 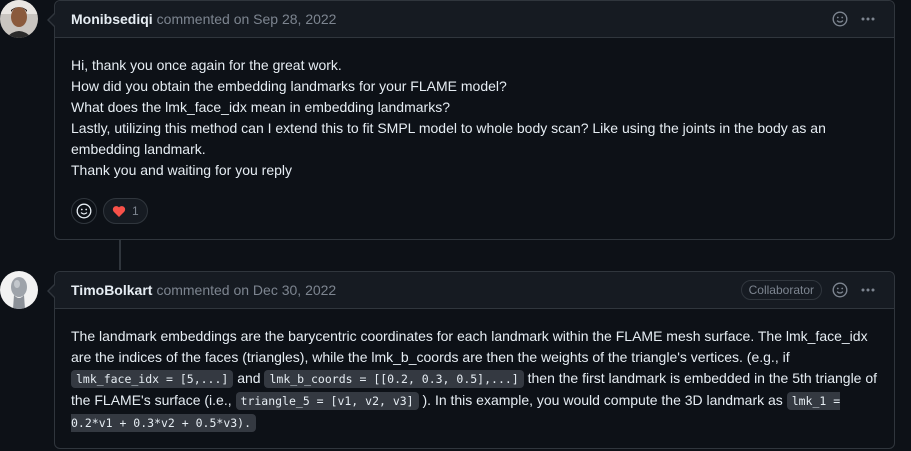 I want to click on inline-code: lmk_b_coords = [[0.2, 0.3, 0.5],...], so click(x=394, y=379).